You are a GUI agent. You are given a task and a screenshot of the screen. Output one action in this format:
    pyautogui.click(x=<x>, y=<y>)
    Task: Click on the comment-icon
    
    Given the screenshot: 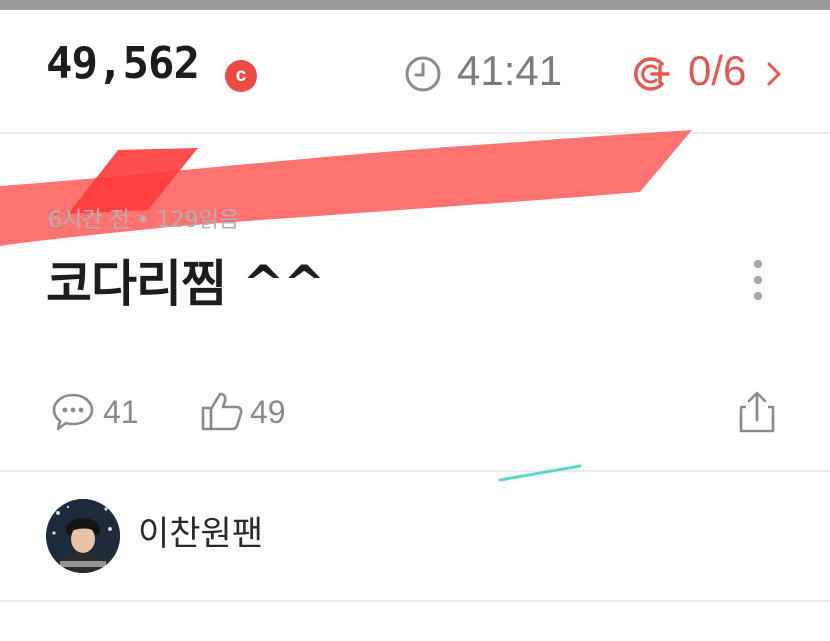 What is the action you would take?
    pyautogui.click(x=73, y=412)
    